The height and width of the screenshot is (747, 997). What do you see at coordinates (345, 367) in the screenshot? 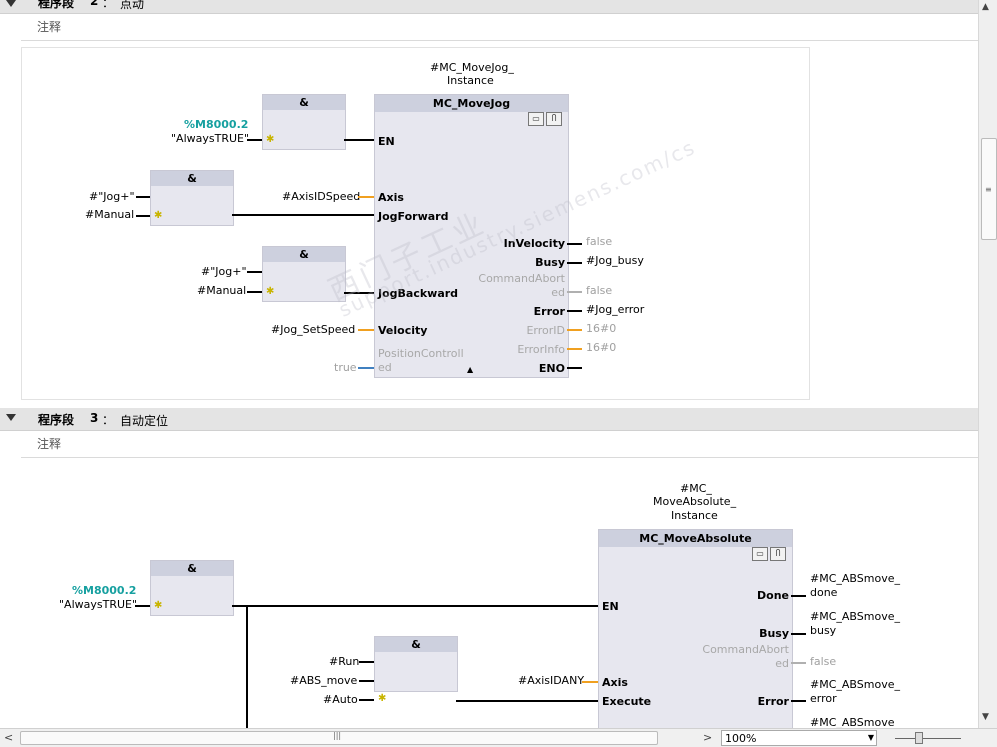
I see `position-input-label: true` at bounding box center [345, 367].